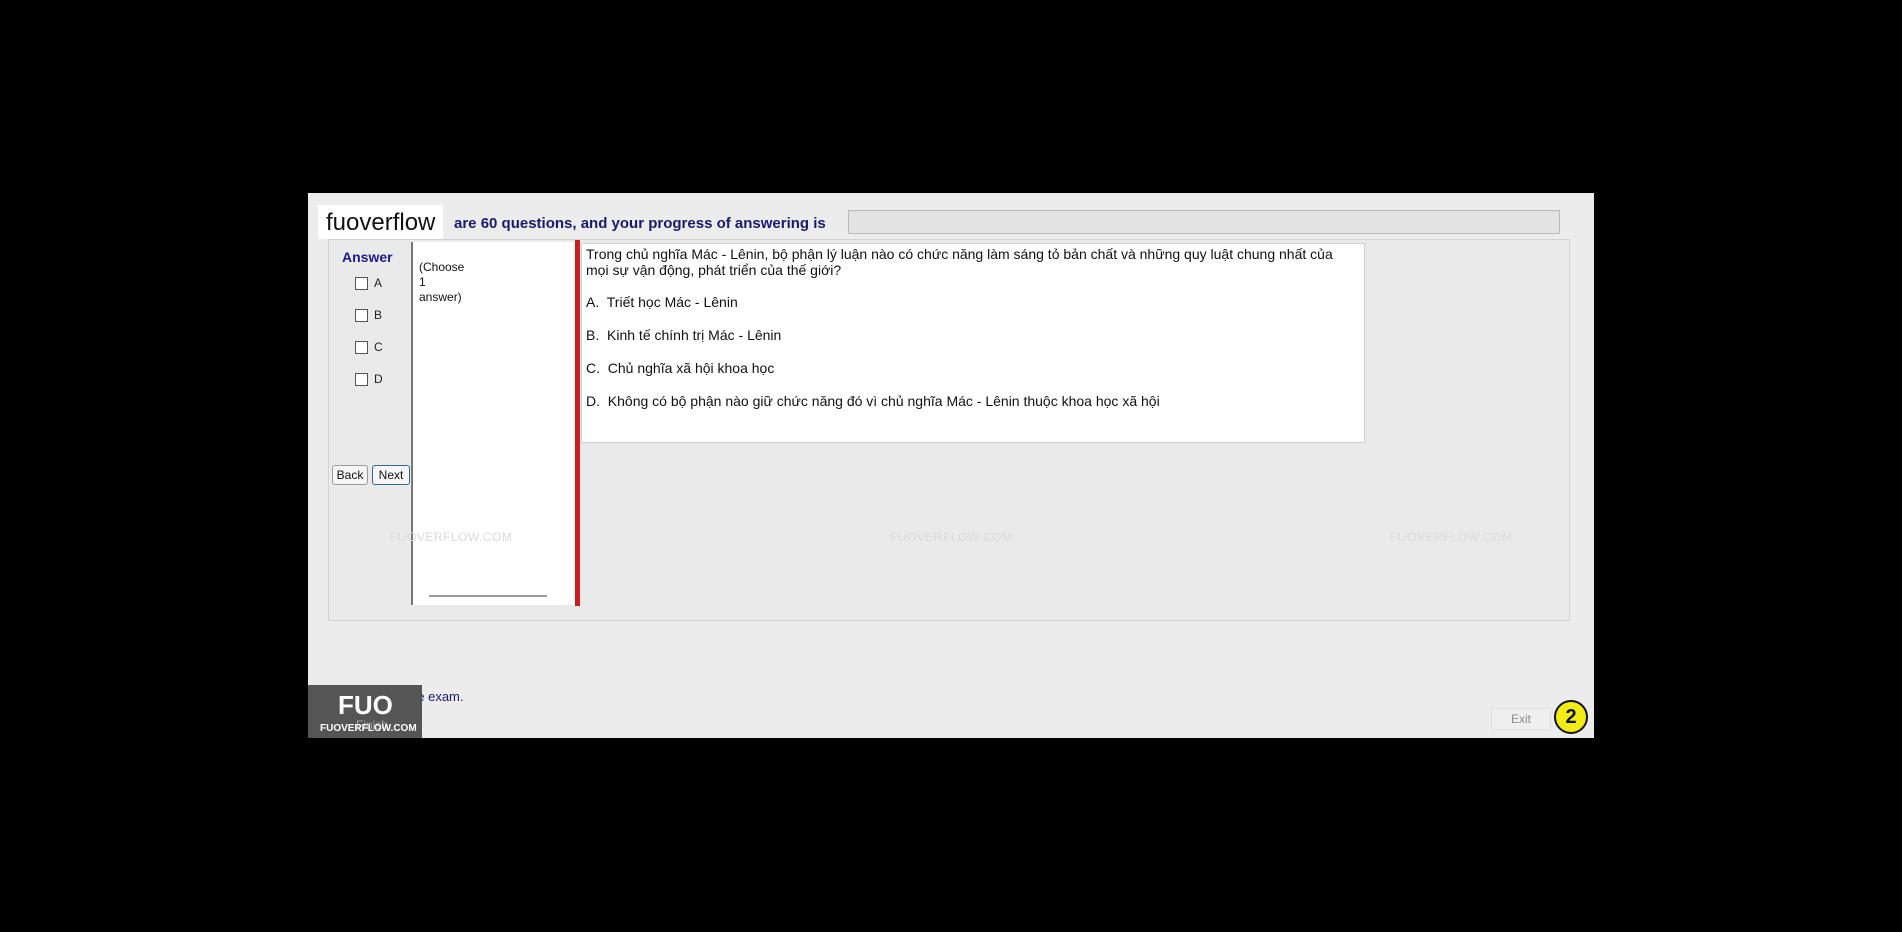  What do you see at coordinates (361, 315) in the screenshot?
I see `checkbox-b` at bounding box center [361, 315].